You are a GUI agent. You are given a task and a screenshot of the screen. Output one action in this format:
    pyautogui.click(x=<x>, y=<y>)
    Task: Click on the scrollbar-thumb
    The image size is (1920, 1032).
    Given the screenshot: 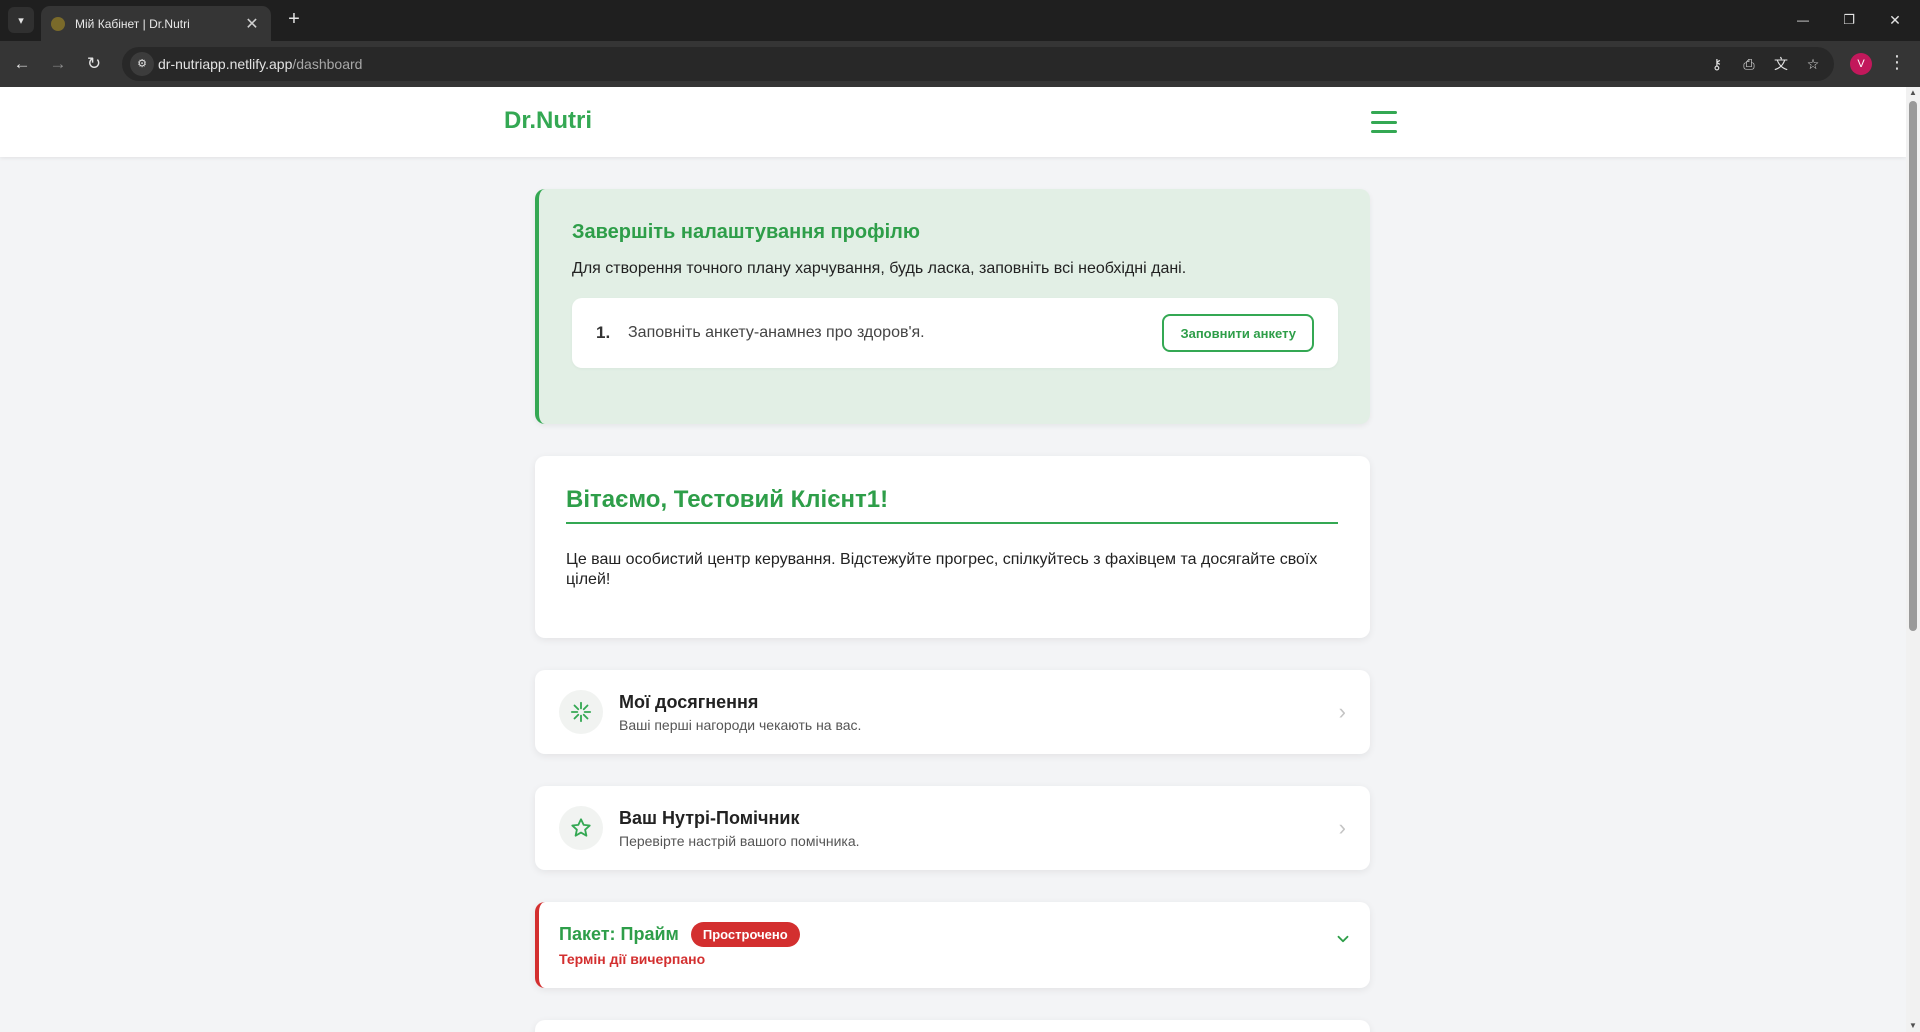 What is the action you would take?
    pyautogui.click(x=1913, y=366)
    